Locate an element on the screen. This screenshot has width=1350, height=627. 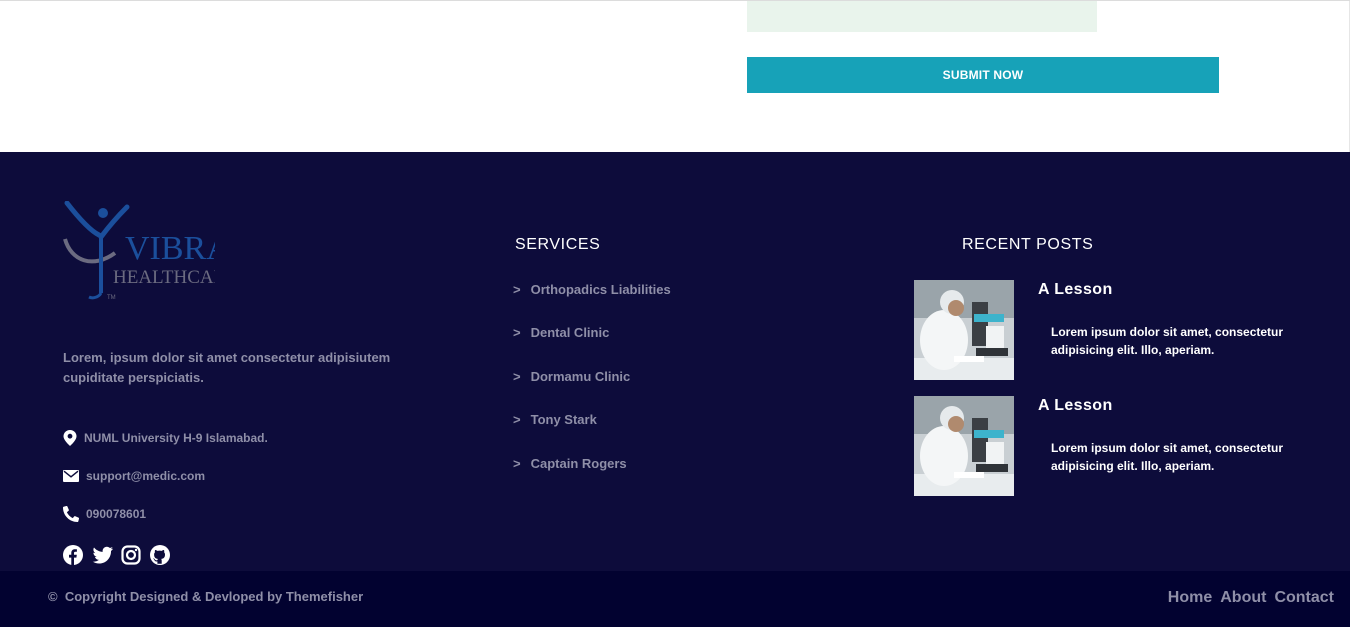
phone-icon is located at coordinates (71, 514).